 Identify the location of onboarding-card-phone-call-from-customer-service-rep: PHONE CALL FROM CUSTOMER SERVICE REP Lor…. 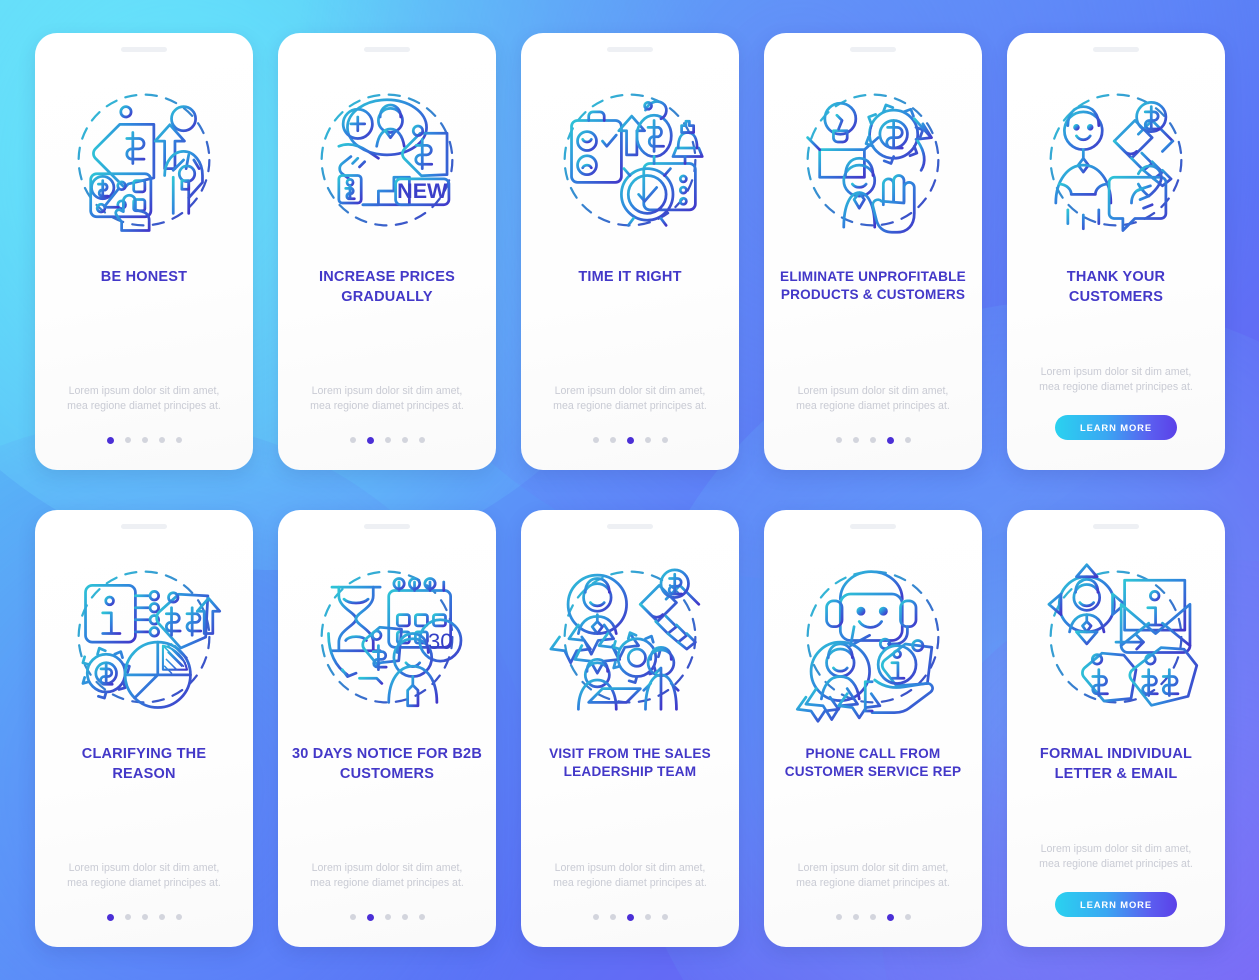
(873, 728).